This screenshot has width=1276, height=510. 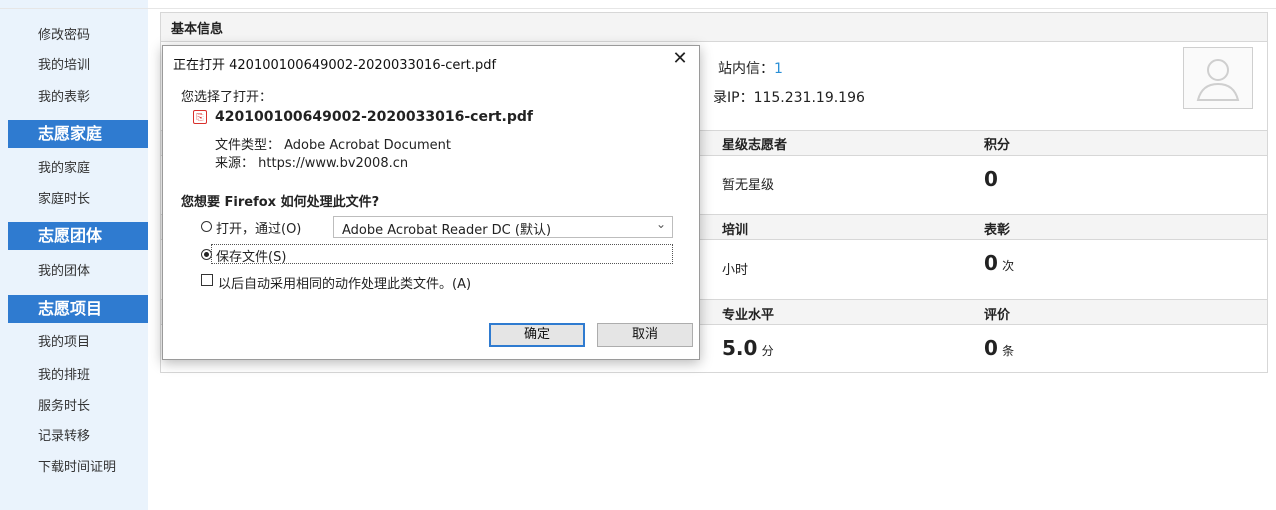 What do you see at coordinates (991, 179) in the screenshot?
I see `points-value: 0` at bounding box center [991, 179].